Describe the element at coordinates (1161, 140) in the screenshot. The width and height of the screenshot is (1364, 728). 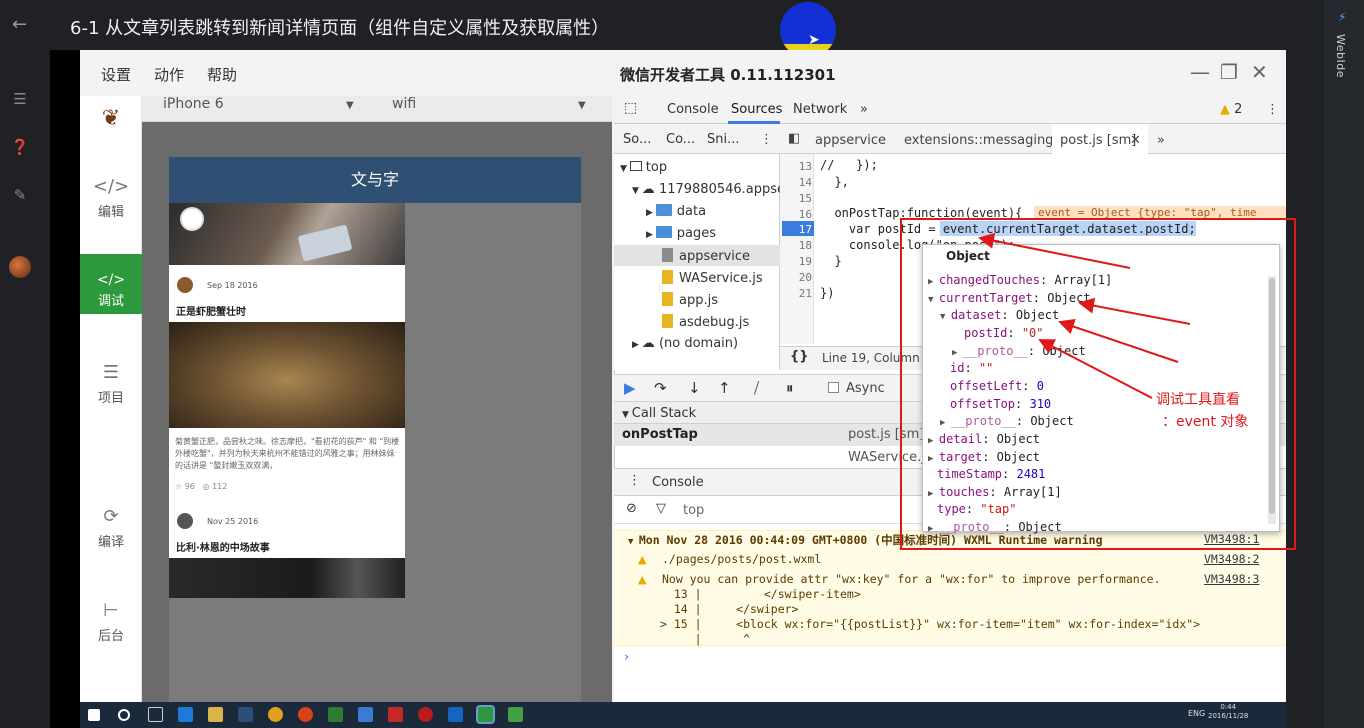
I see `editor-tabs-overflow: »` at that location.